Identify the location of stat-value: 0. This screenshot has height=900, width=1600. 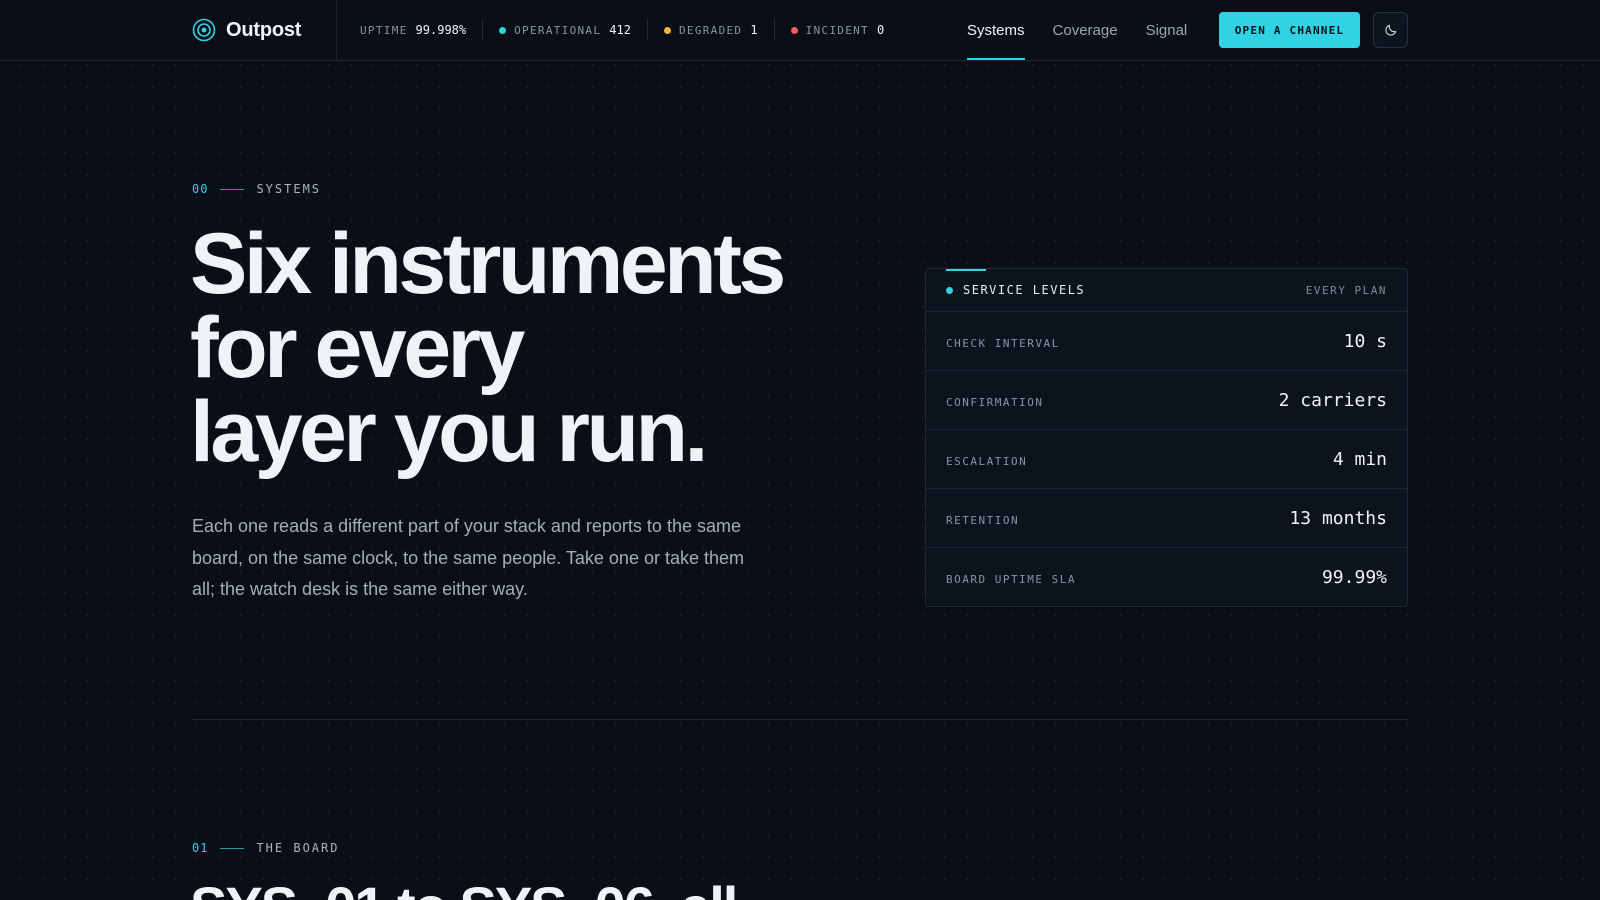
(880, 30).